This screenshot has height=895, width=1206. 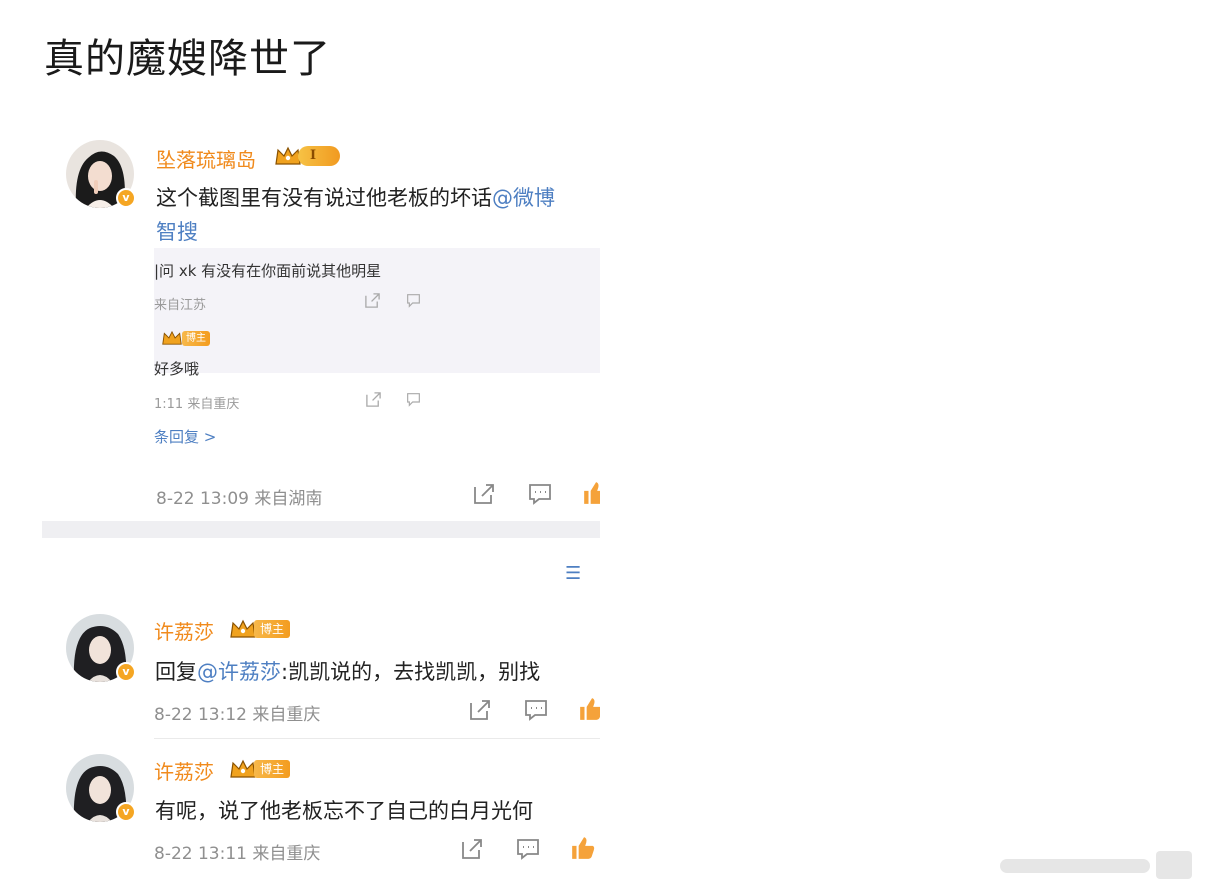 I want to click on sort-icon: ☰, so click(x=573, y=573).